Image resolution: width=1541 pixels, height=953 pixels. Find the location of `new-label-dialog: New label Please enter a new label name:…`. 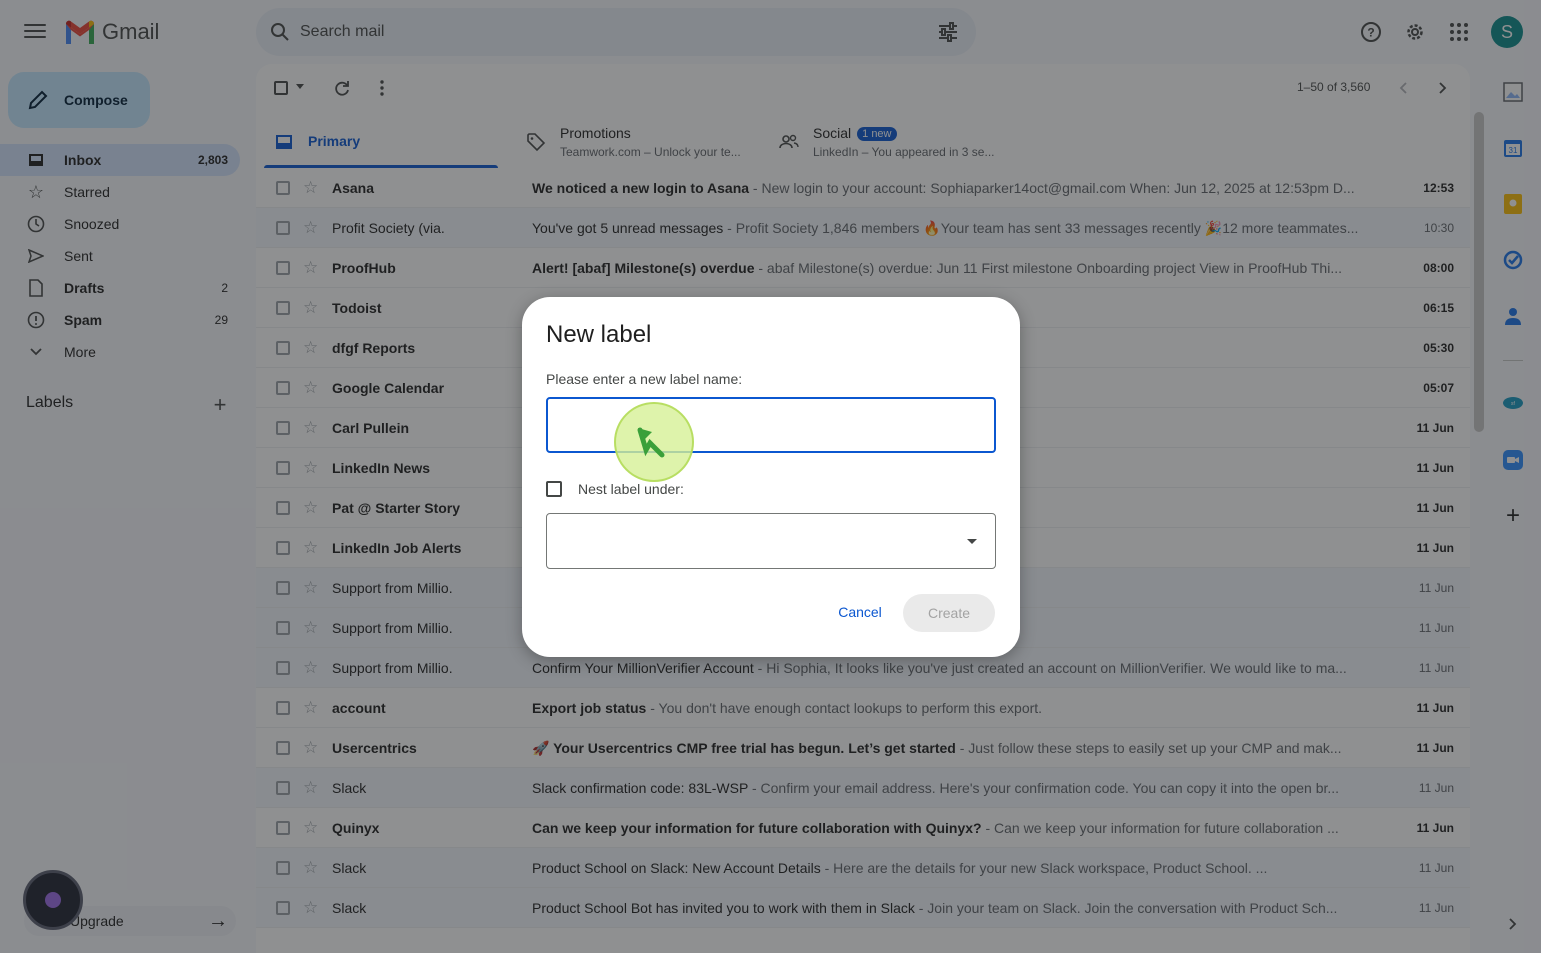

new-label-dialog: New label Please enter a new label name:… is located at coordinates (771, 477).